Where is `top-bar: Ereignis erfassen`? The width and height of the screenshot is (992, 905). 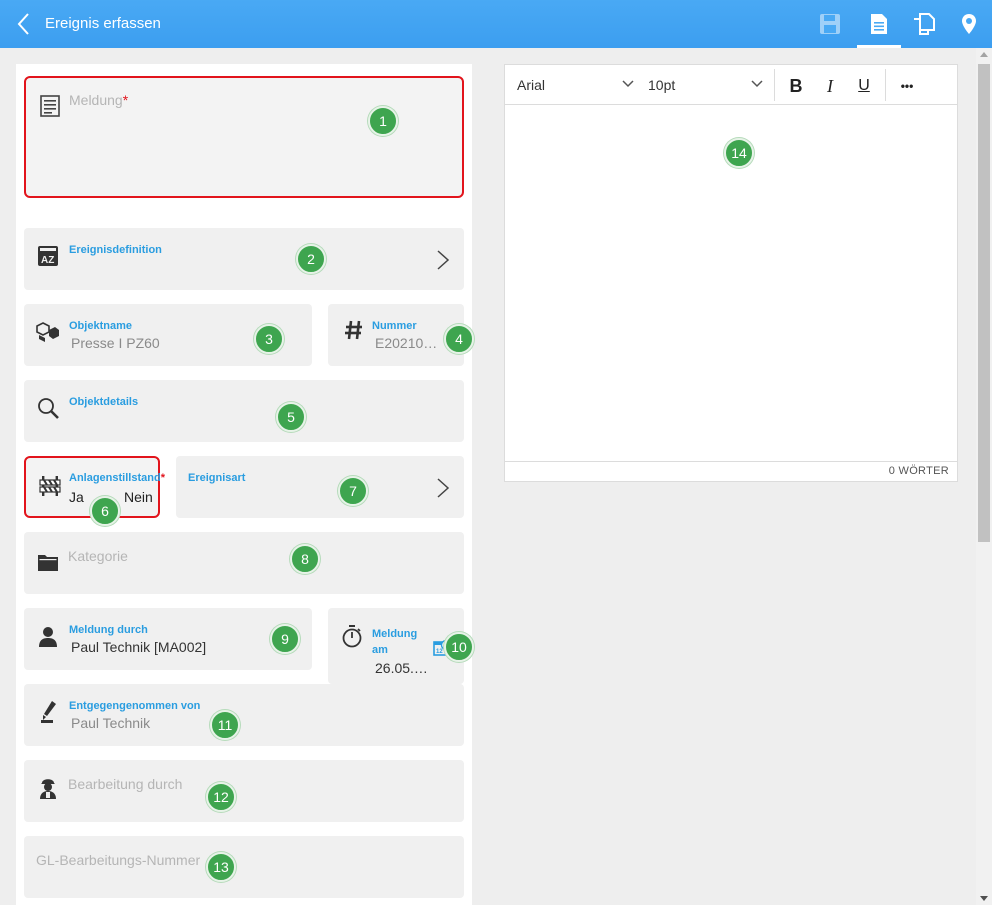
top-bar: Ereignis erfassen is located at coordinates (496, 24).